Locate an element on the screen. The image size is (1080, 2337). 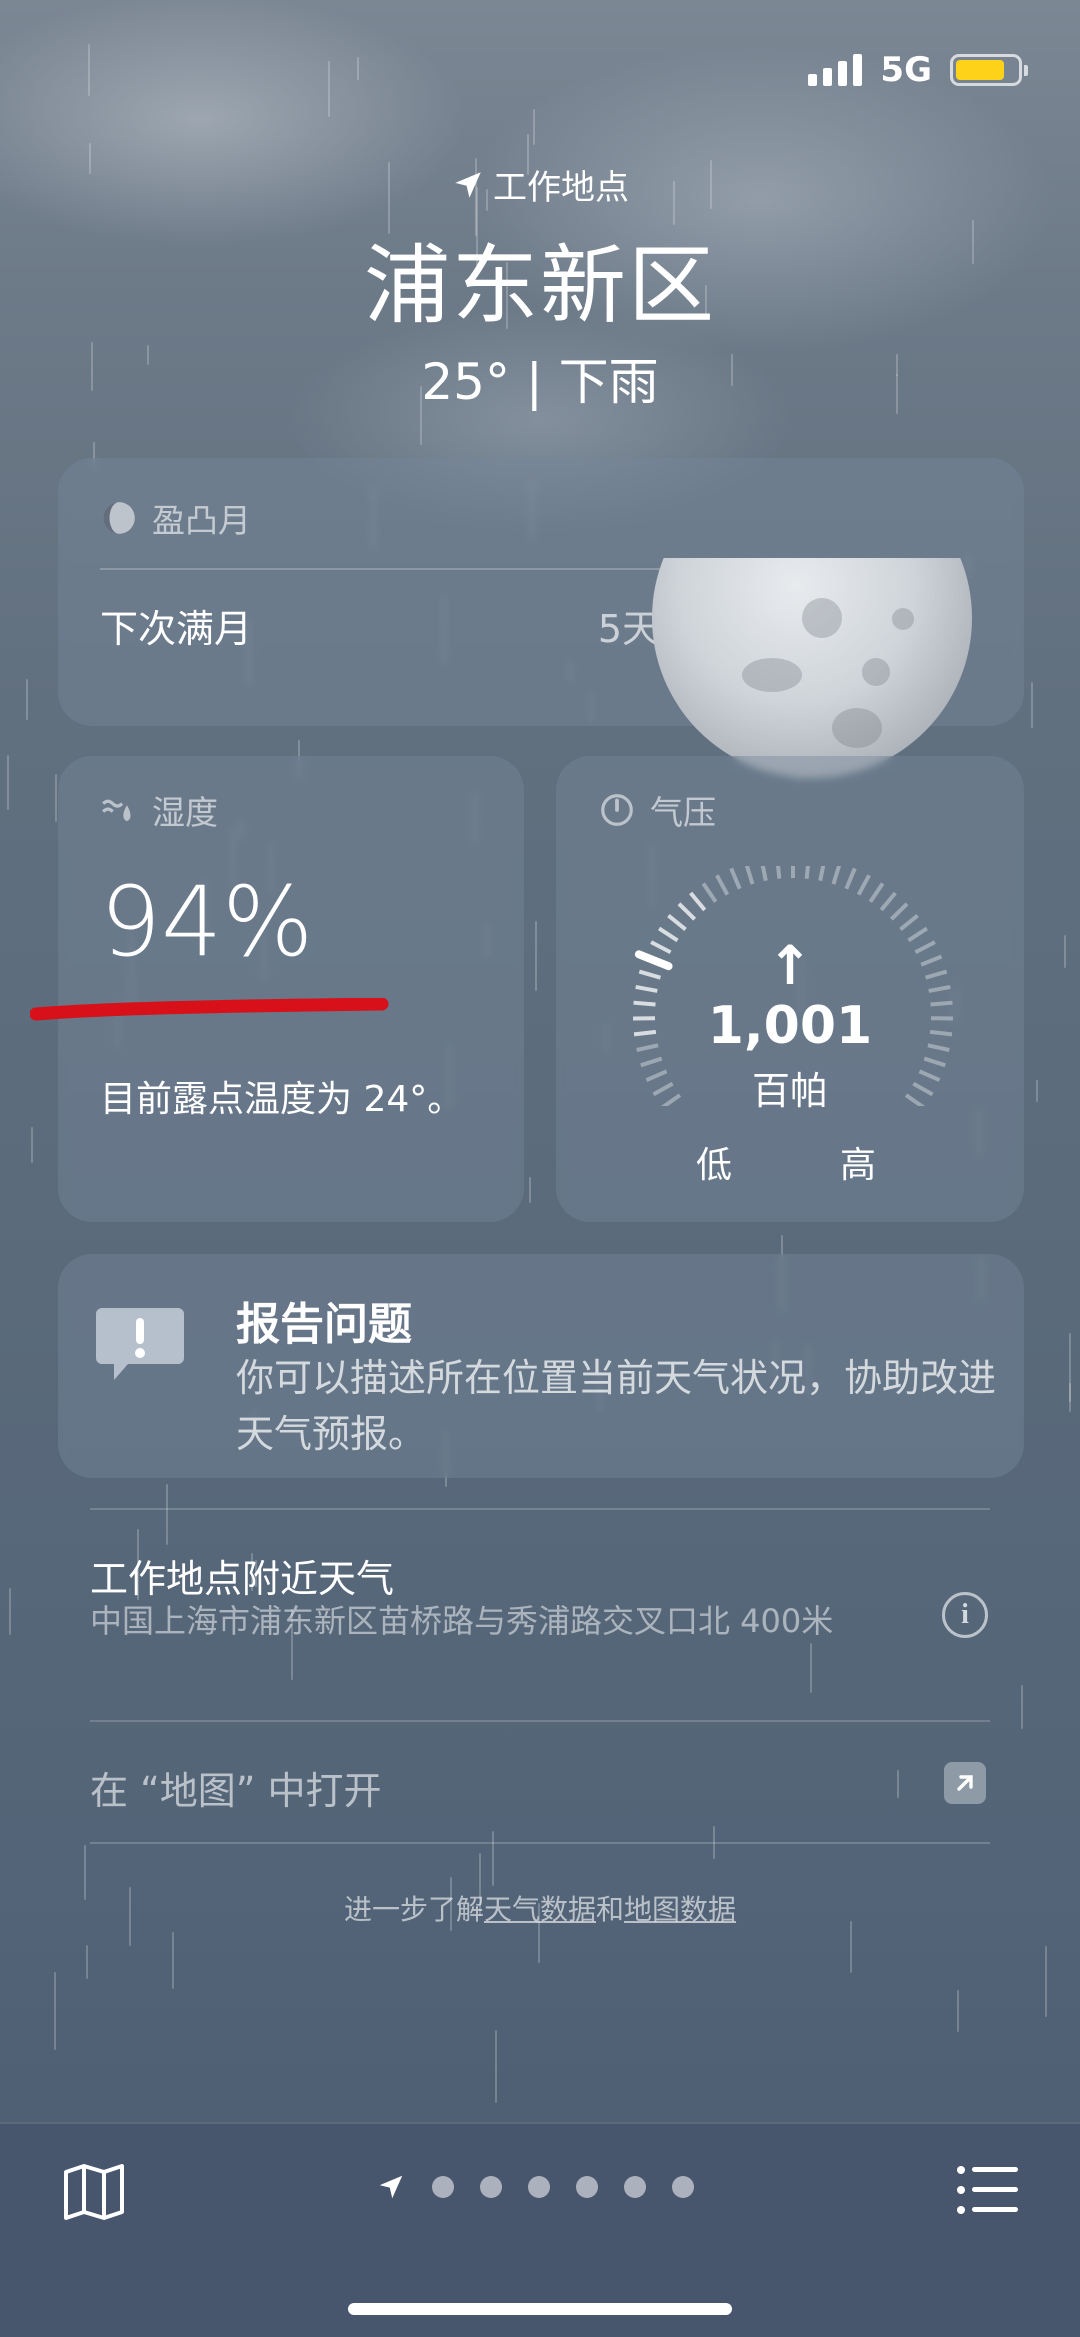
nearby-address: 中国上海市浦东新区苗桥路与秀浦路交叉口北 400米 is located at coordinates (462, 1621).